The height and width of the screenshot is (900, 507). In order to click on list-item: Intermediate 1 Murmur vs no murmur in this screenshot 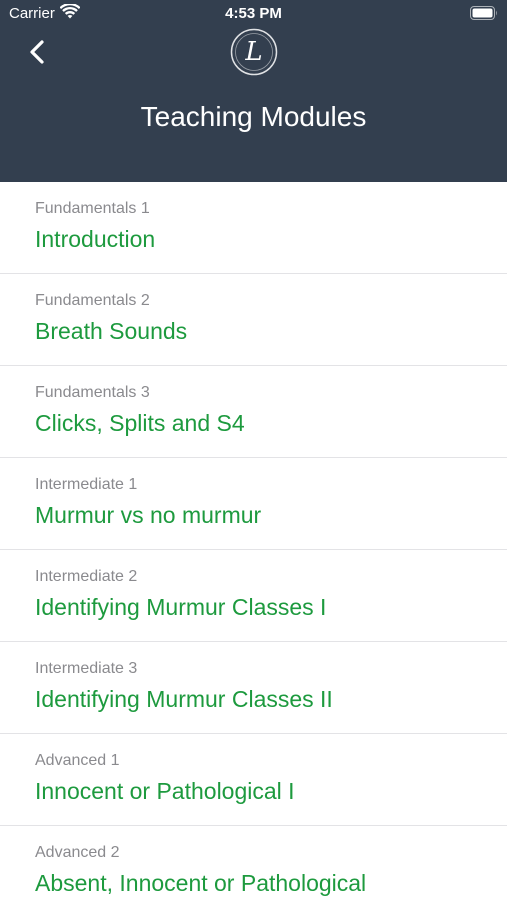, I will do `click(253, 504)`.